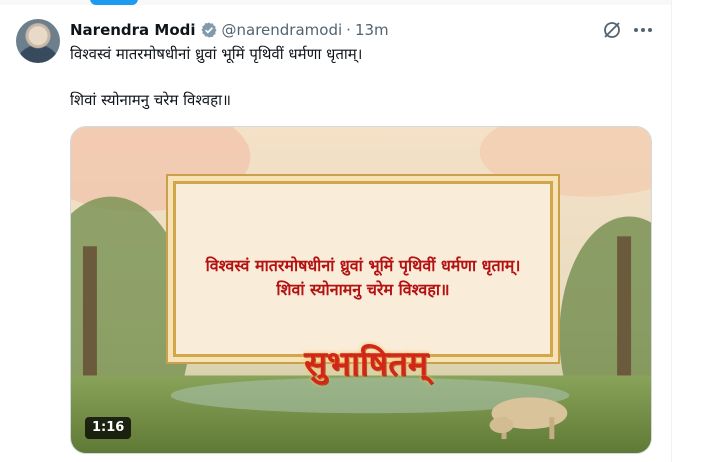 The width and height of the screenshot is (708, 462). I want to click on verified-badge-icon, so click(209, 30).